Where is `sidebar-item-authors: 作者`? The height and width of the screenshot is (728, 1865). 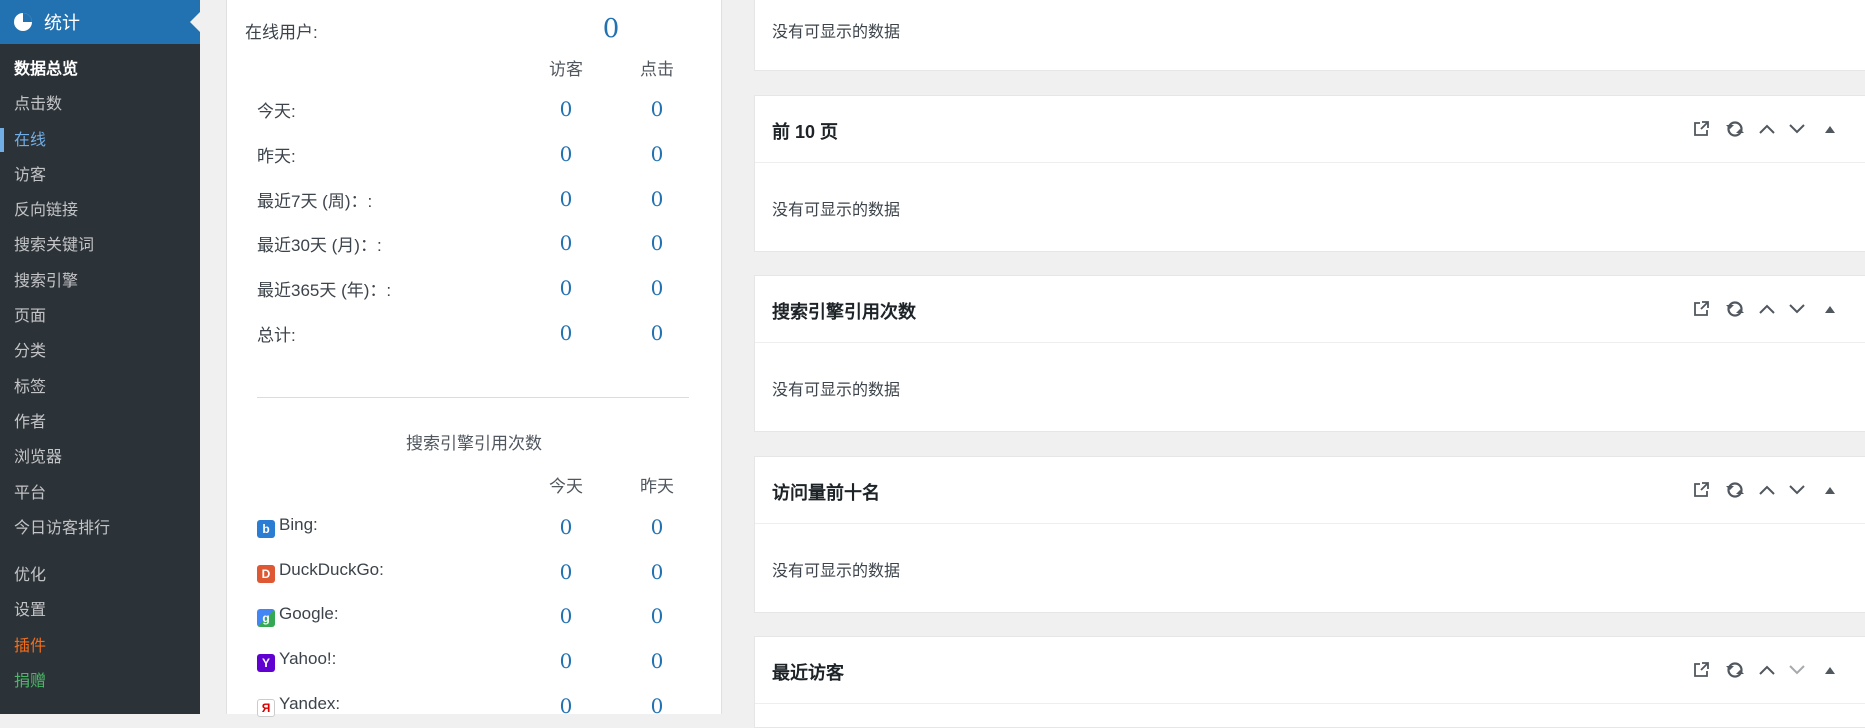
sidebar-item-authors: 作者 is located at coordinates (100, 422).